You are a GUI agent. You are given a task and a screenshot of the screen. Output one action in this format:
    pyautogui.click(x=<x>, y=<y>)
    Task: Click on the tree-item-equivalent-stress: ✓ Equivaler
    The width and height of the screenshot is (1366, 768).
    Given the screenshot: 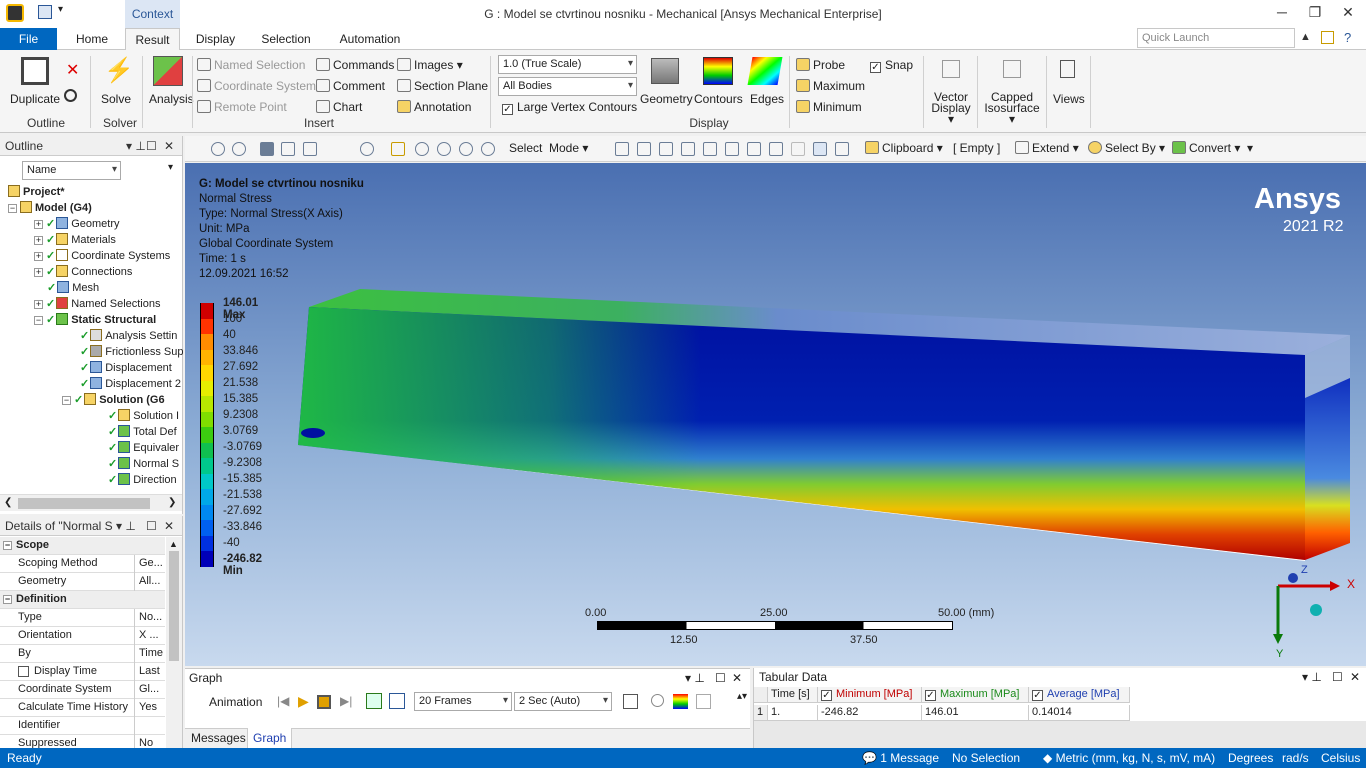 What is the action you would take?
    pyautogui.click(x=143, y=448)
    